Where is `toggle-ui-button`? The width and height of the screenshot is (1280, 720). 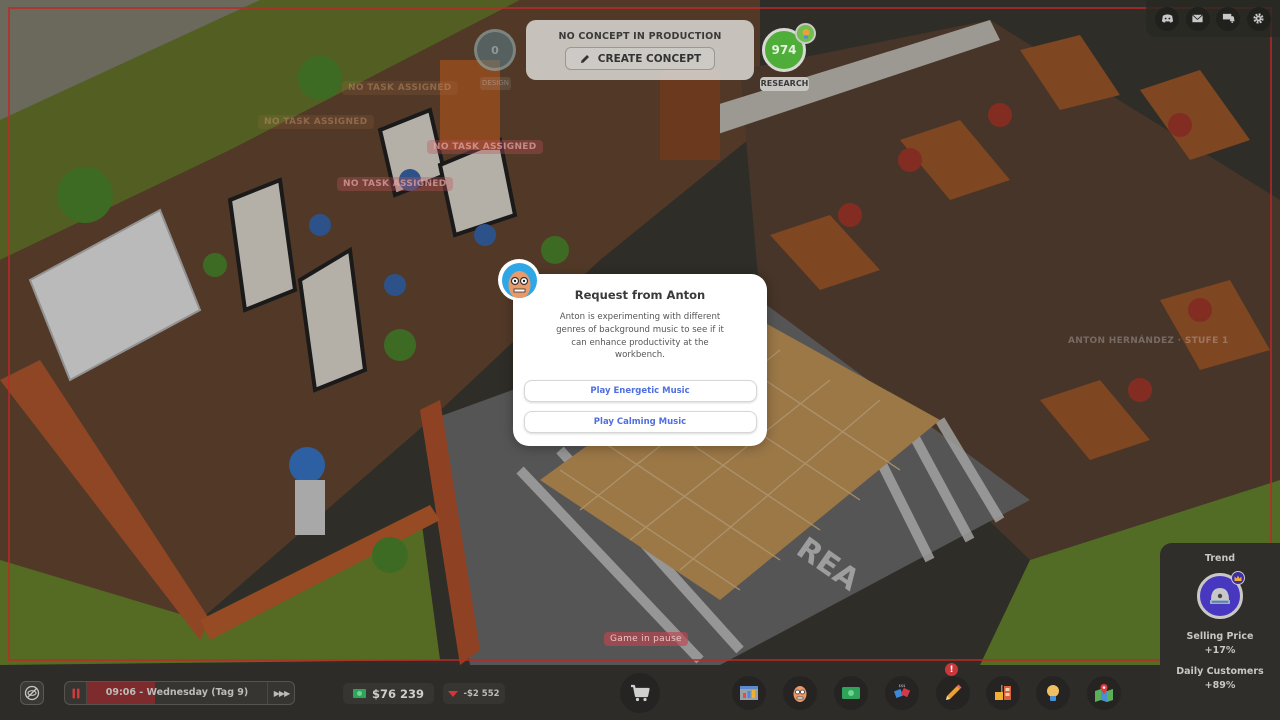 toggle-ui-button is located at coordinates (32, 693).